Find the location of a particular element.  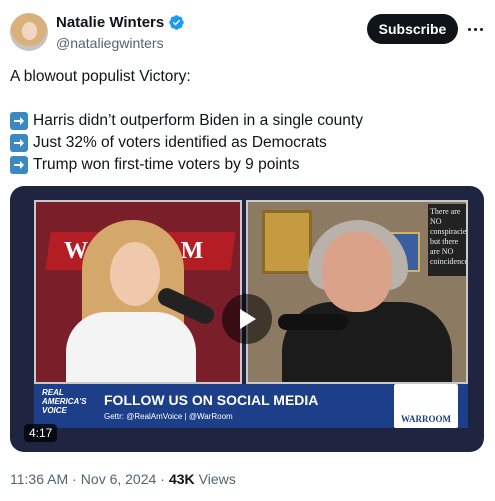

post-date: Nov 6, 2024 is located at coordinates (119, 479).